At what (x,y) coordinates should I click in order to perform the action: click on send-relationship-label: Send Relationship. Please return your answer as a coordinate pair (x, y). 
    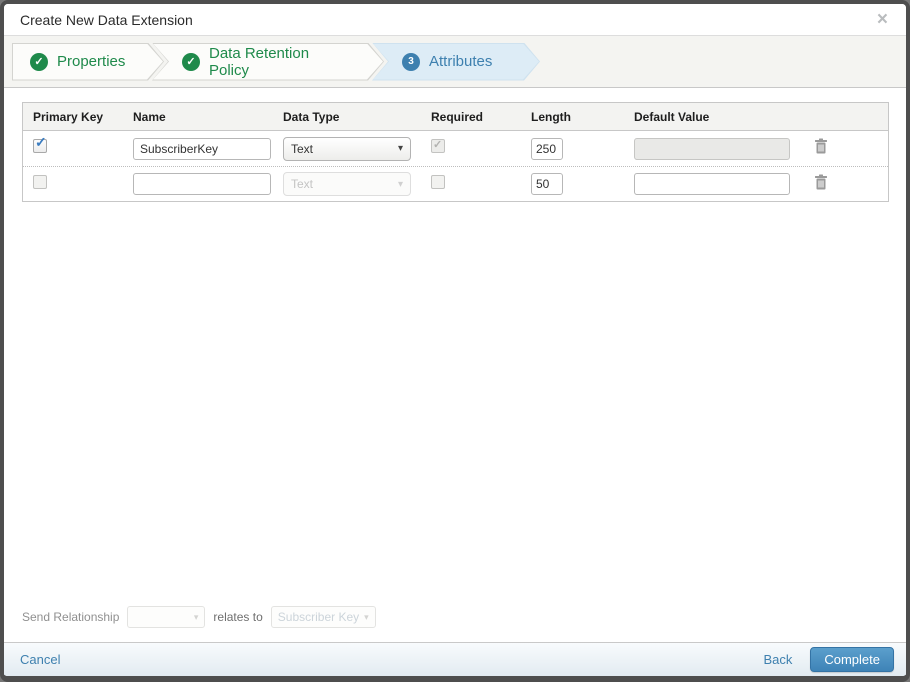
    Looking at the image, I should click on (71, 617).